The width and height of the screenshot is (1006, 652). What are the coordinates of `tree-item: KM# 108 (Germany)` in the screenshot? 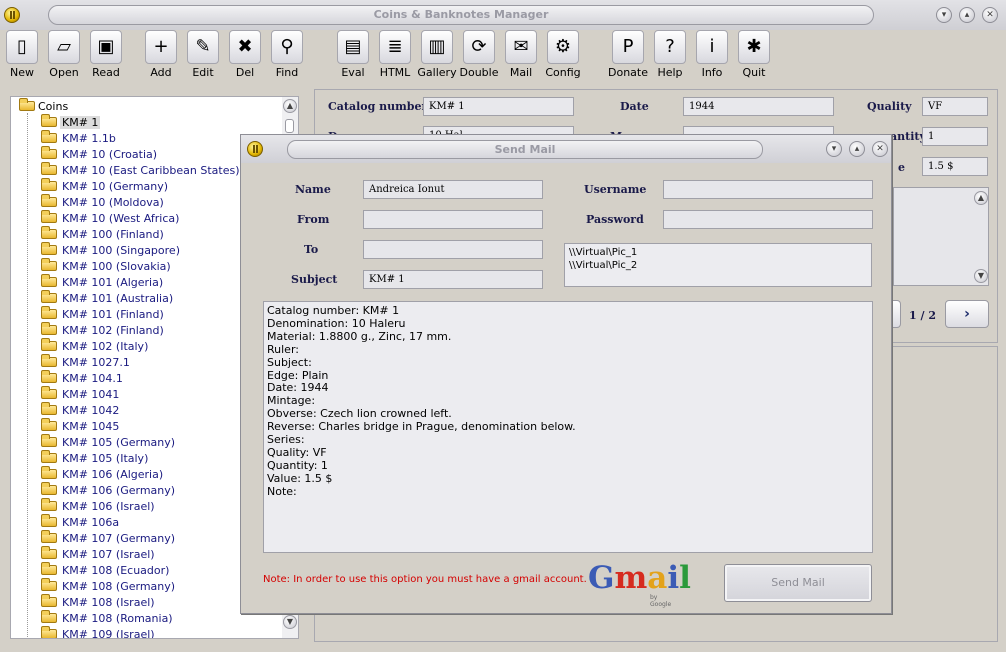 It's located at (141, 586).